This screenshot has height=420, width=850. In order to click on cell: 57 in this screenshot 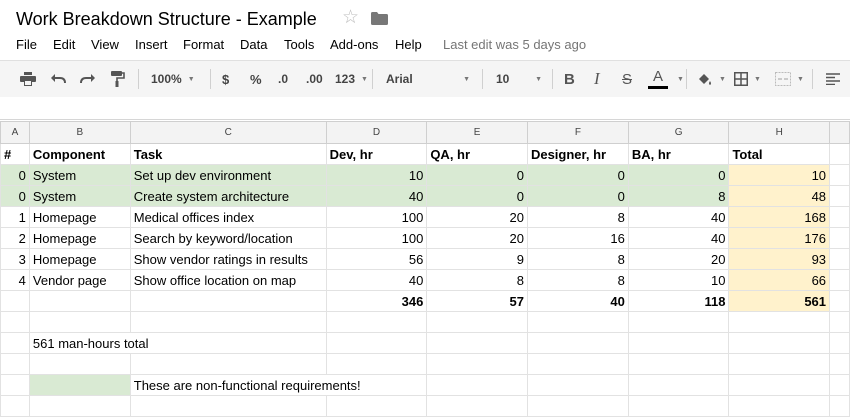, I will do `click(477, 301)`.